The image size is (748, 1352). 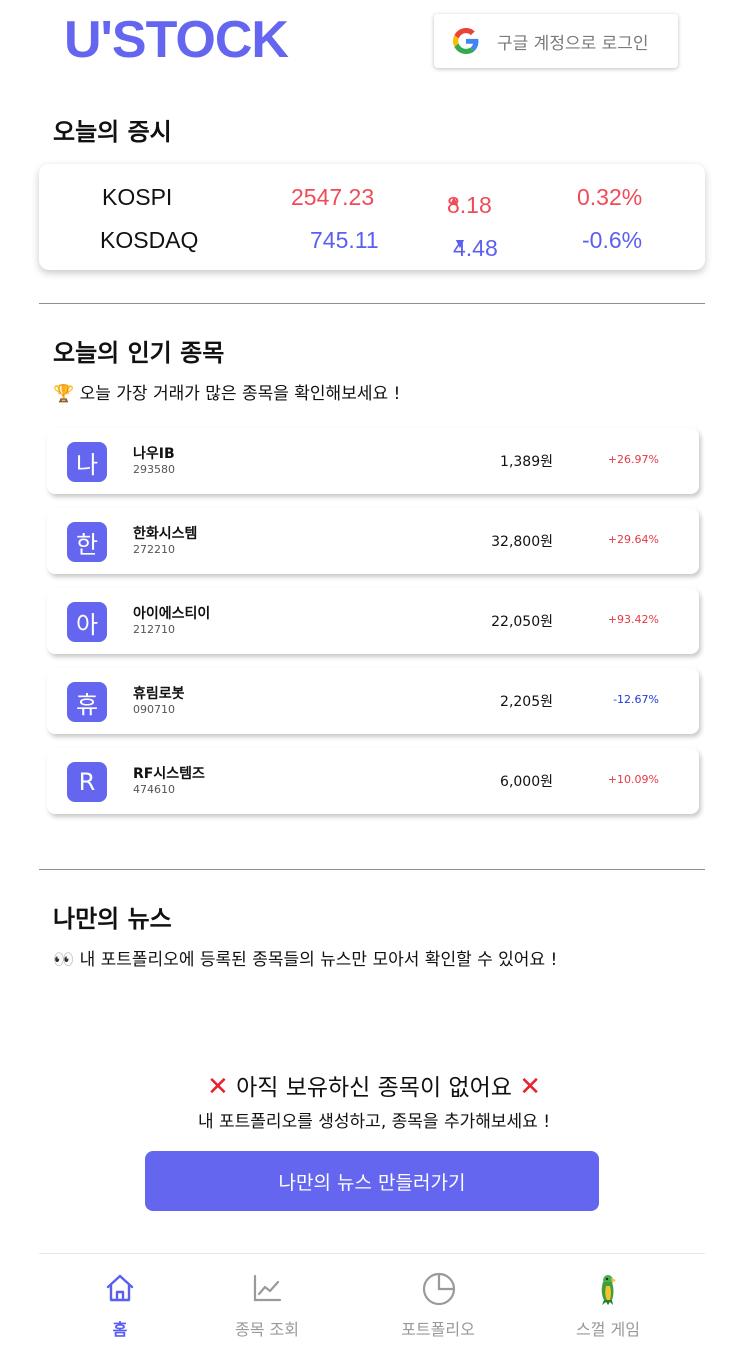 I want to click on bottom-nav: 홈 종목 조회 포트폴리오 스껄 게임, so click(x=372, y=1302).